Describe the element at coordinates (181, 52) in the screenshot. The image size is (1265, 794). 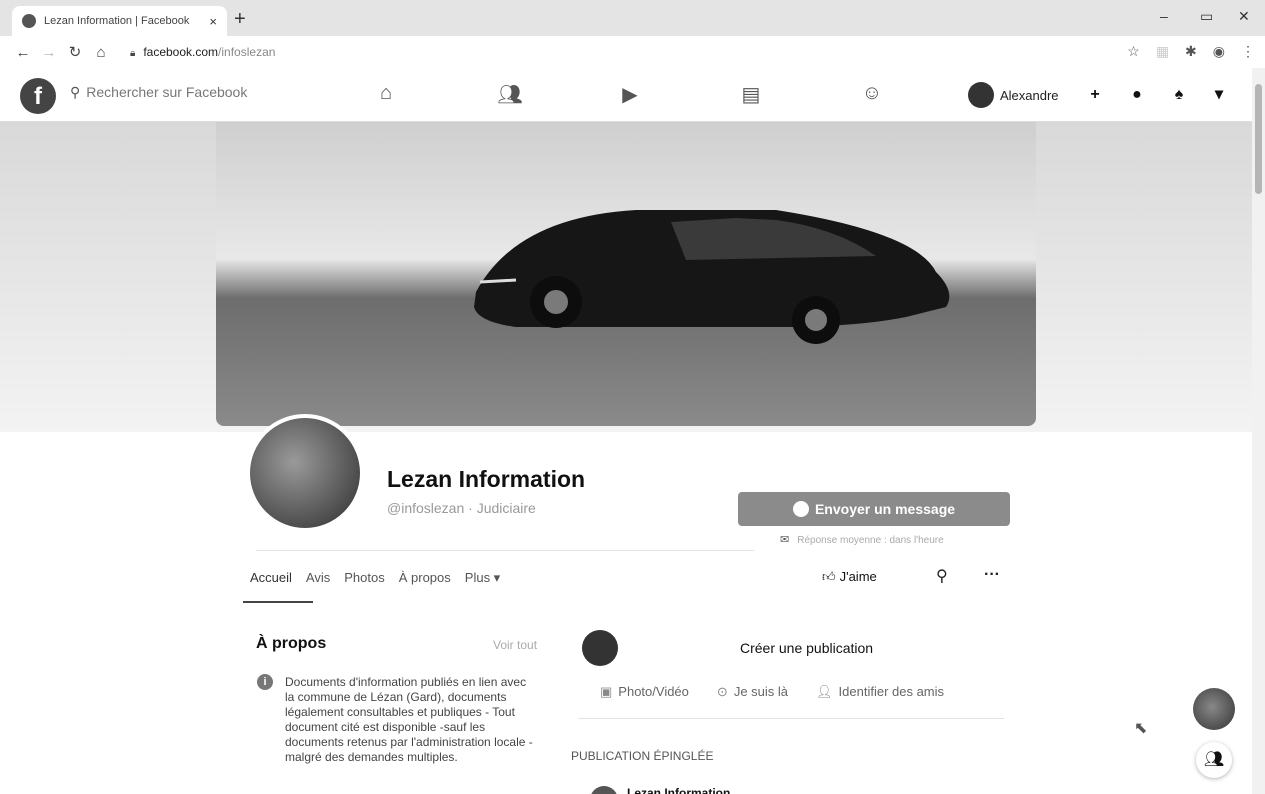
I see `url-domain: facebook.com` at that location.